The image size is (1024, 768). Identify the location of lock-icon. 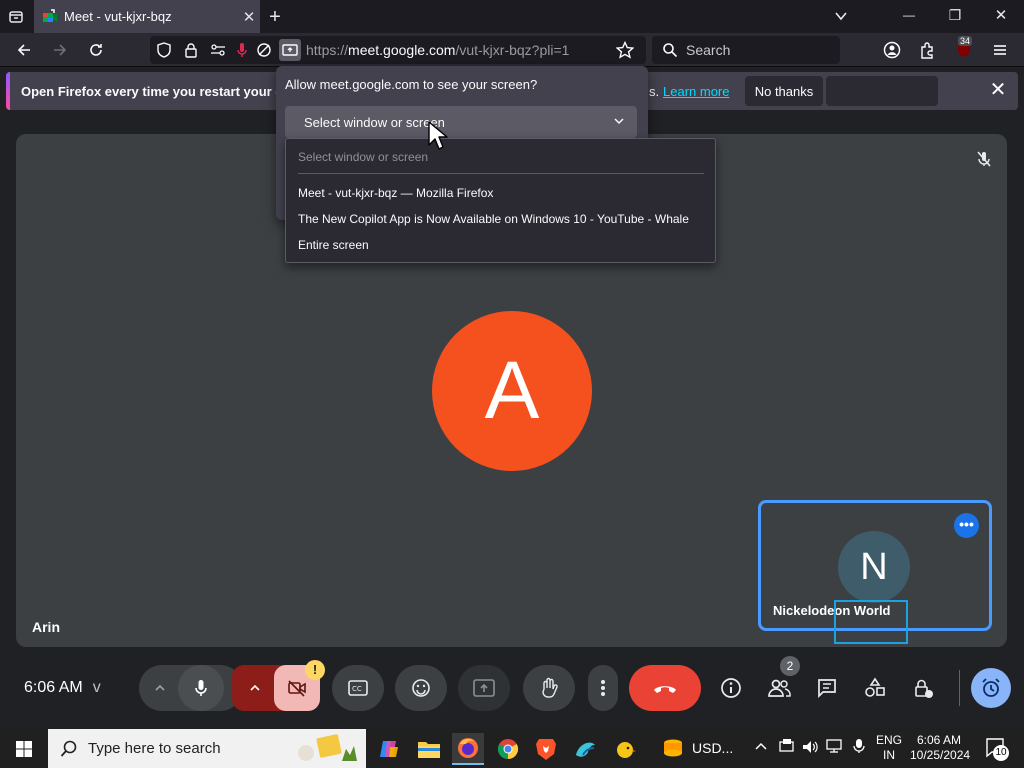
(191, 50).